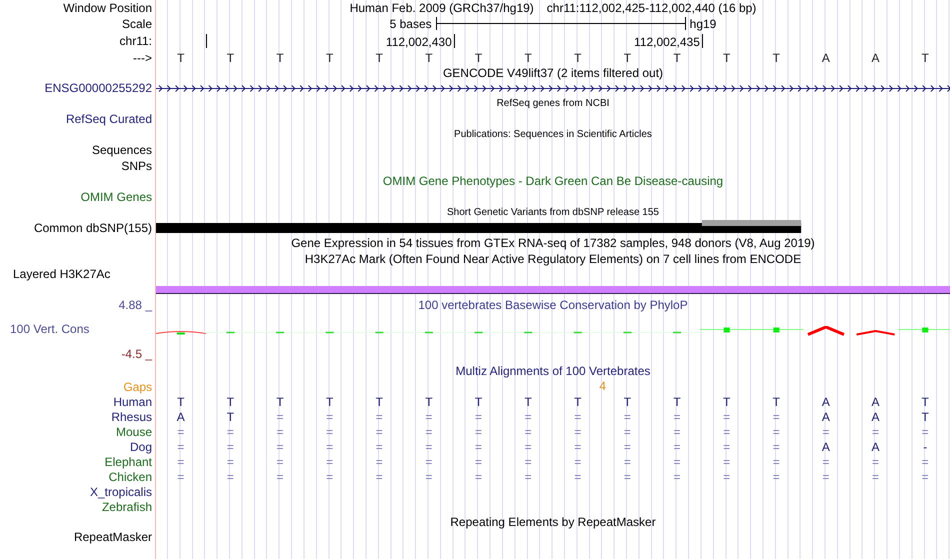 Image resolution: width=950 pixels, height=559 pixels. I want to click on track-title: Publications: Sequences in Scientific Articles, so click(553, 134).